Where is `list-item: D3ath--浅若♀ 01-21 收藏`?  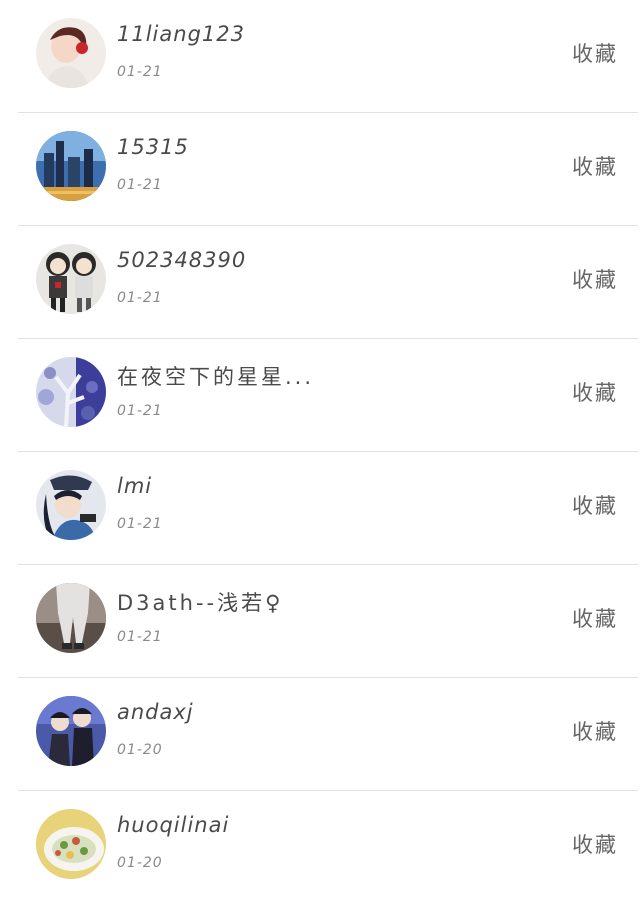
list-item: D3ath--浅若♀ 01-21 收藏 is located at coordinates (320, 621).